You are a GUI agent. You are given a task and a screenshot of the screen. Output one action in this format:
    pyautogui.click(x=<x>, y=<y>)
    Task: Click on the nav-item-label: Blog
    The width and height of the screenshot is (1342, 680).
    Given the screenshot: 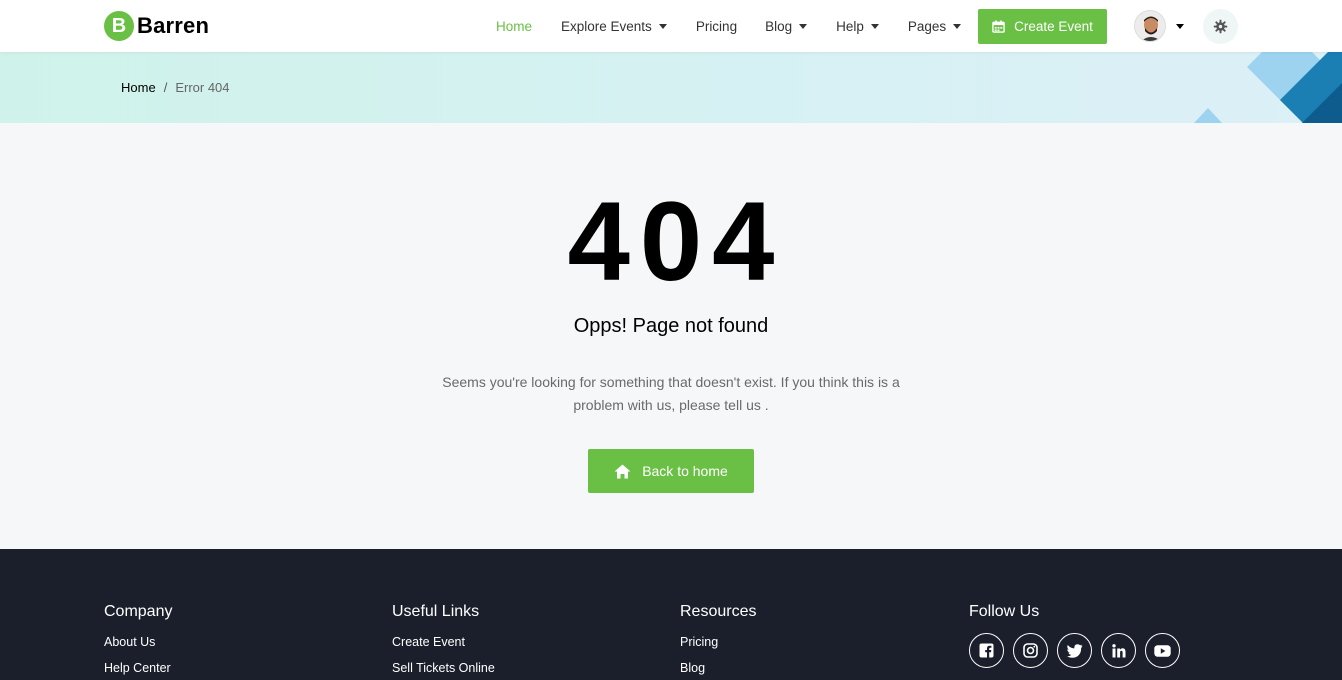 What is the action you would take?
    pyautogui.click(x=779, y=26)
    